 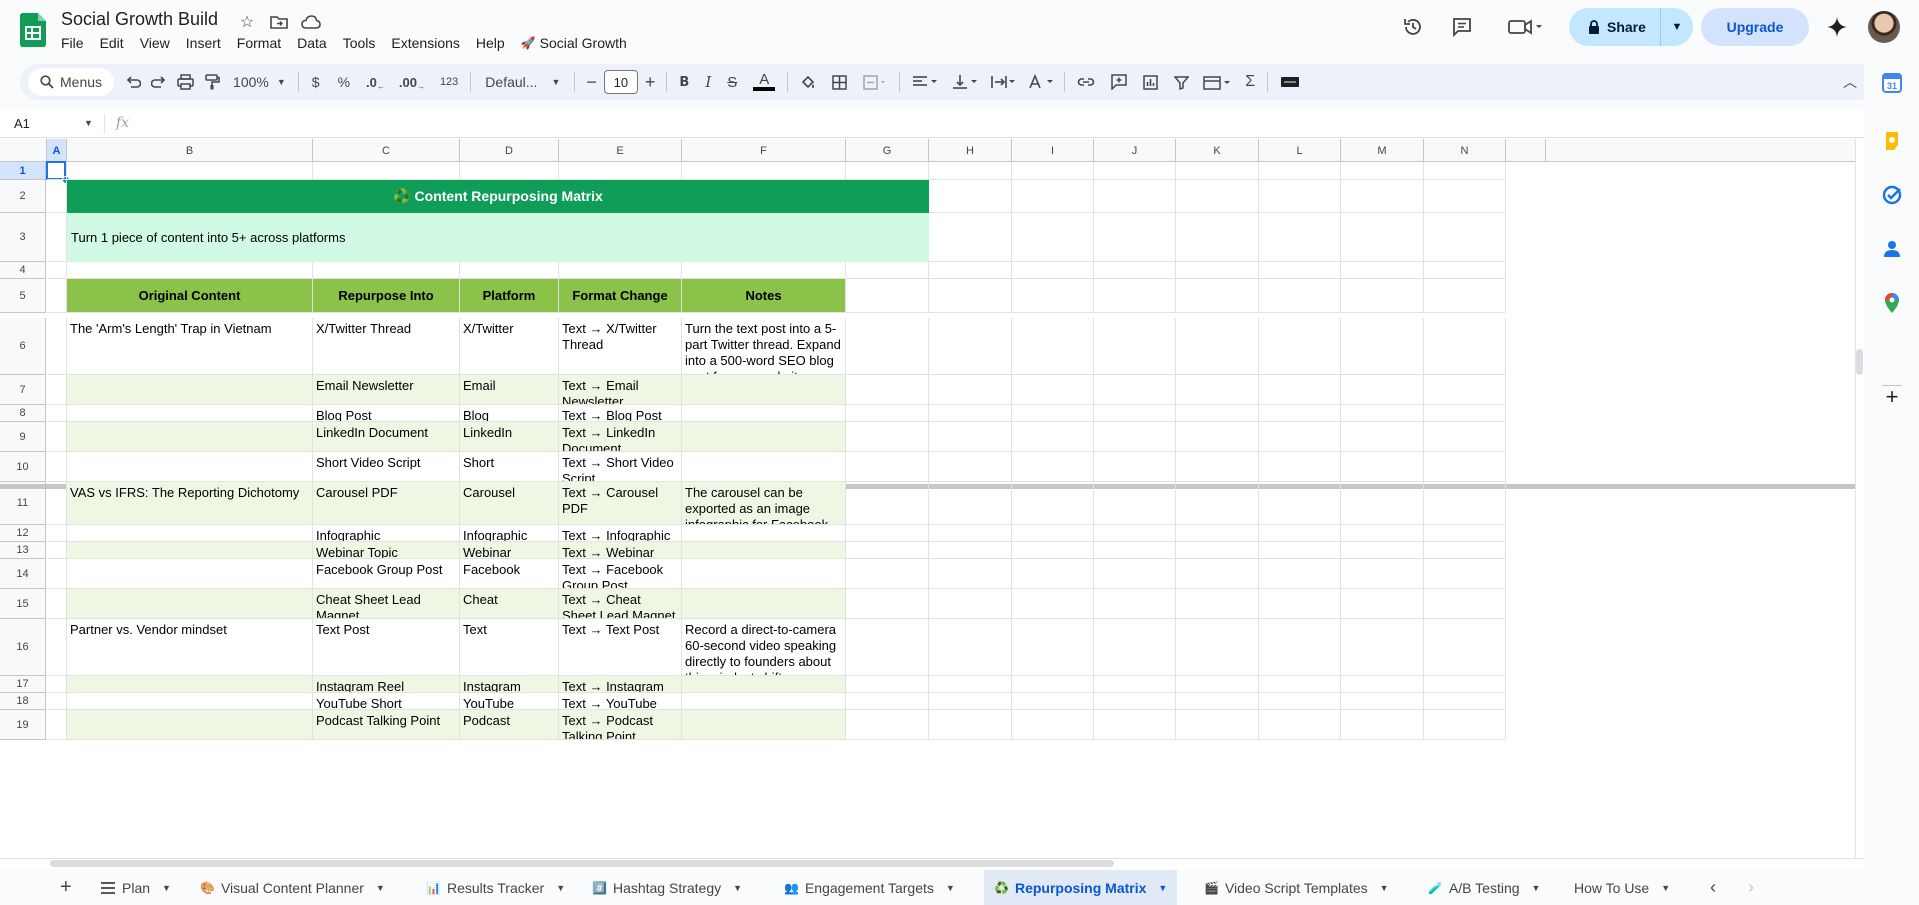 I want to click on font-select: Defaul... ▼, so click(x=522, y=82).